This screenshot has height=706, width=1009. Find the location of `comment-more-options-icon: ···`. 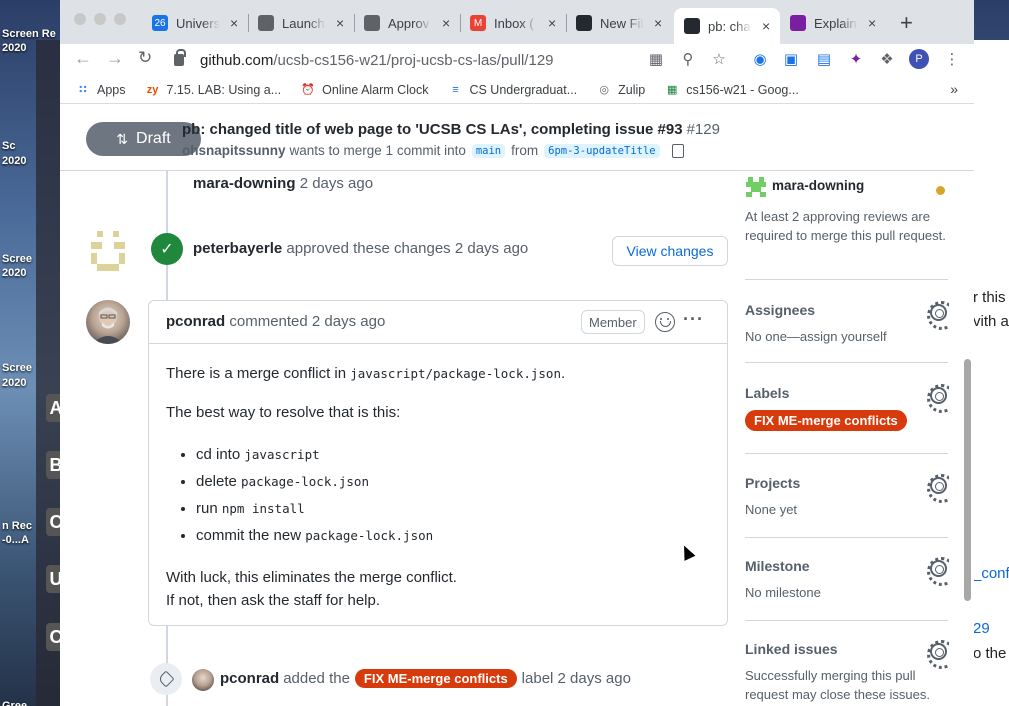

comment-more-options-icon: ··· is located at coordinates (693, 319).